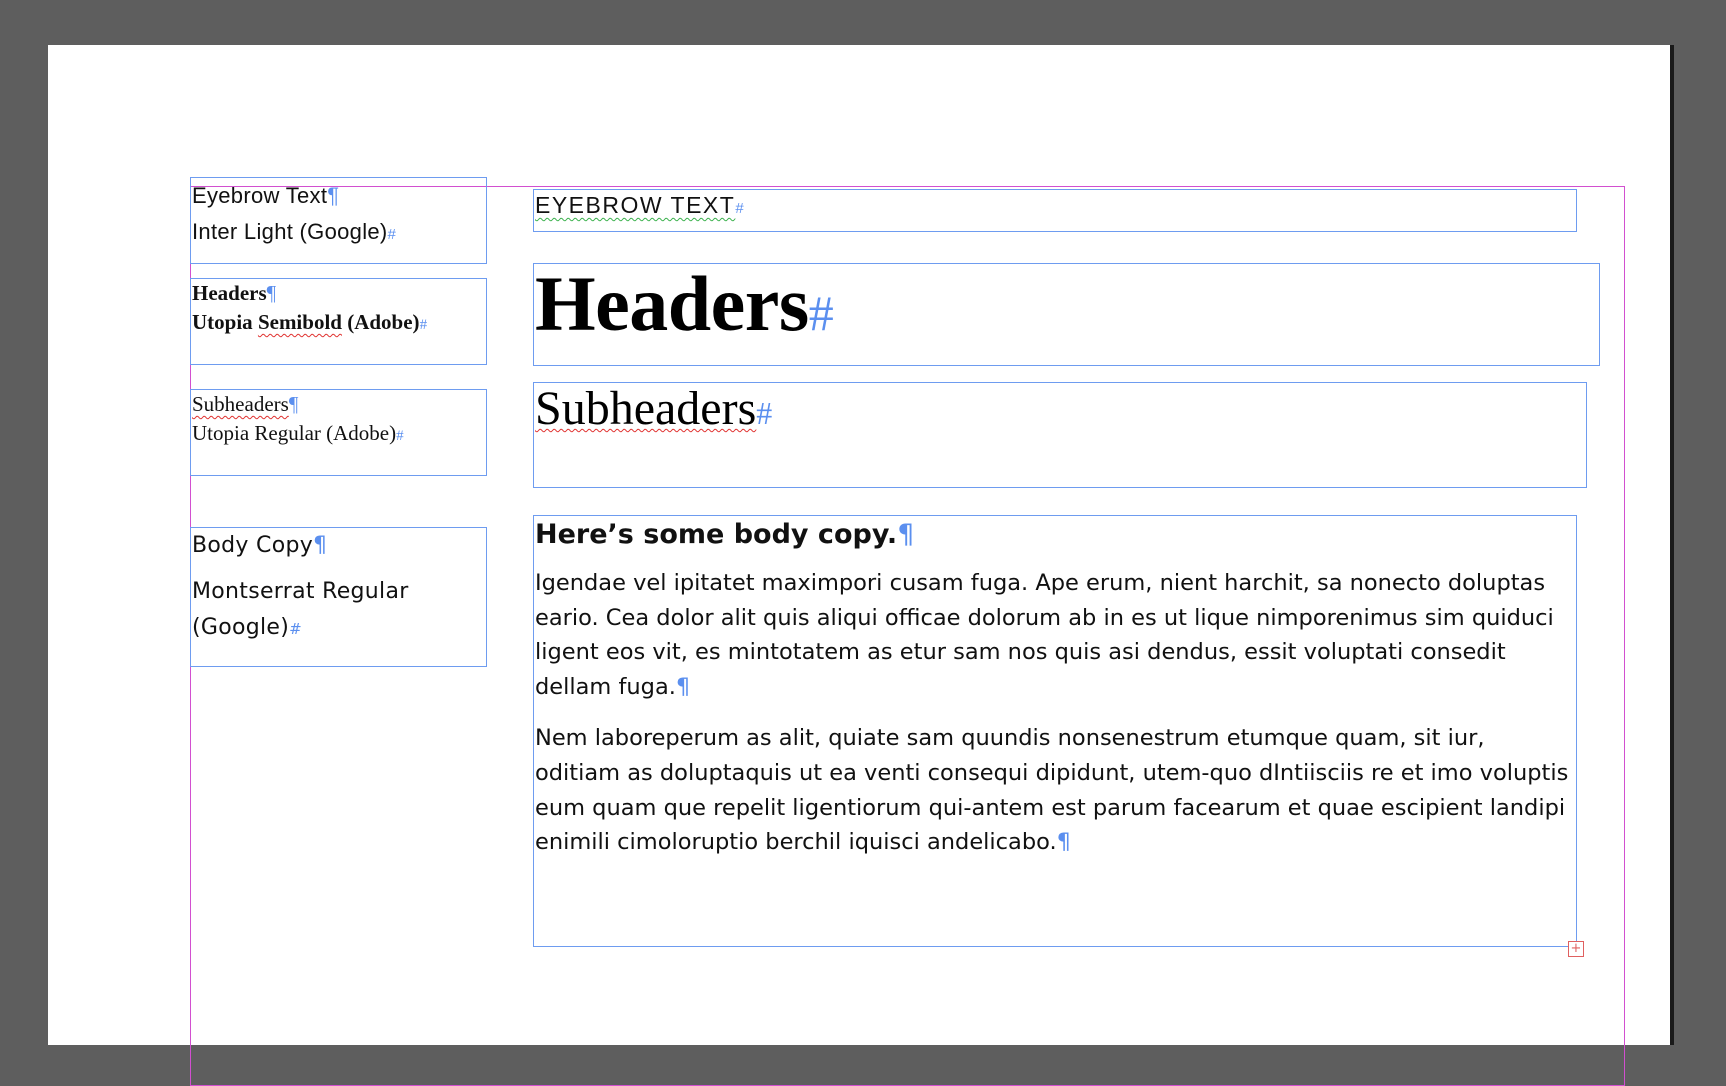 The height and width of the screenshot is (1086, 1726). What do you see at coordinates (229, 293) in the screenshot?
I see `label-headers-title: Headers` at bounding box center [229, 293].